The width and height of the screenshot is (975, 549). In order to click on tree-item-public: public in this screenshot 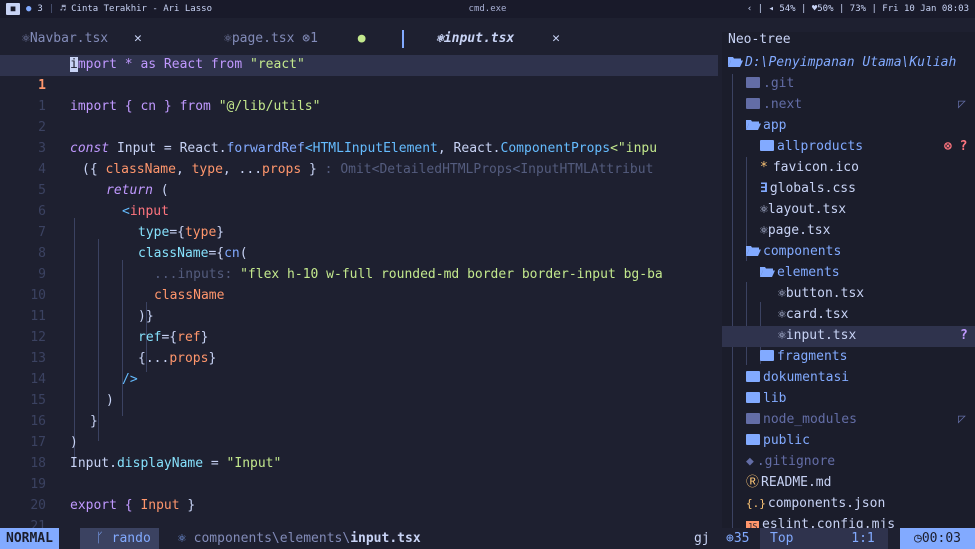, I will do `click(778, 441)`.